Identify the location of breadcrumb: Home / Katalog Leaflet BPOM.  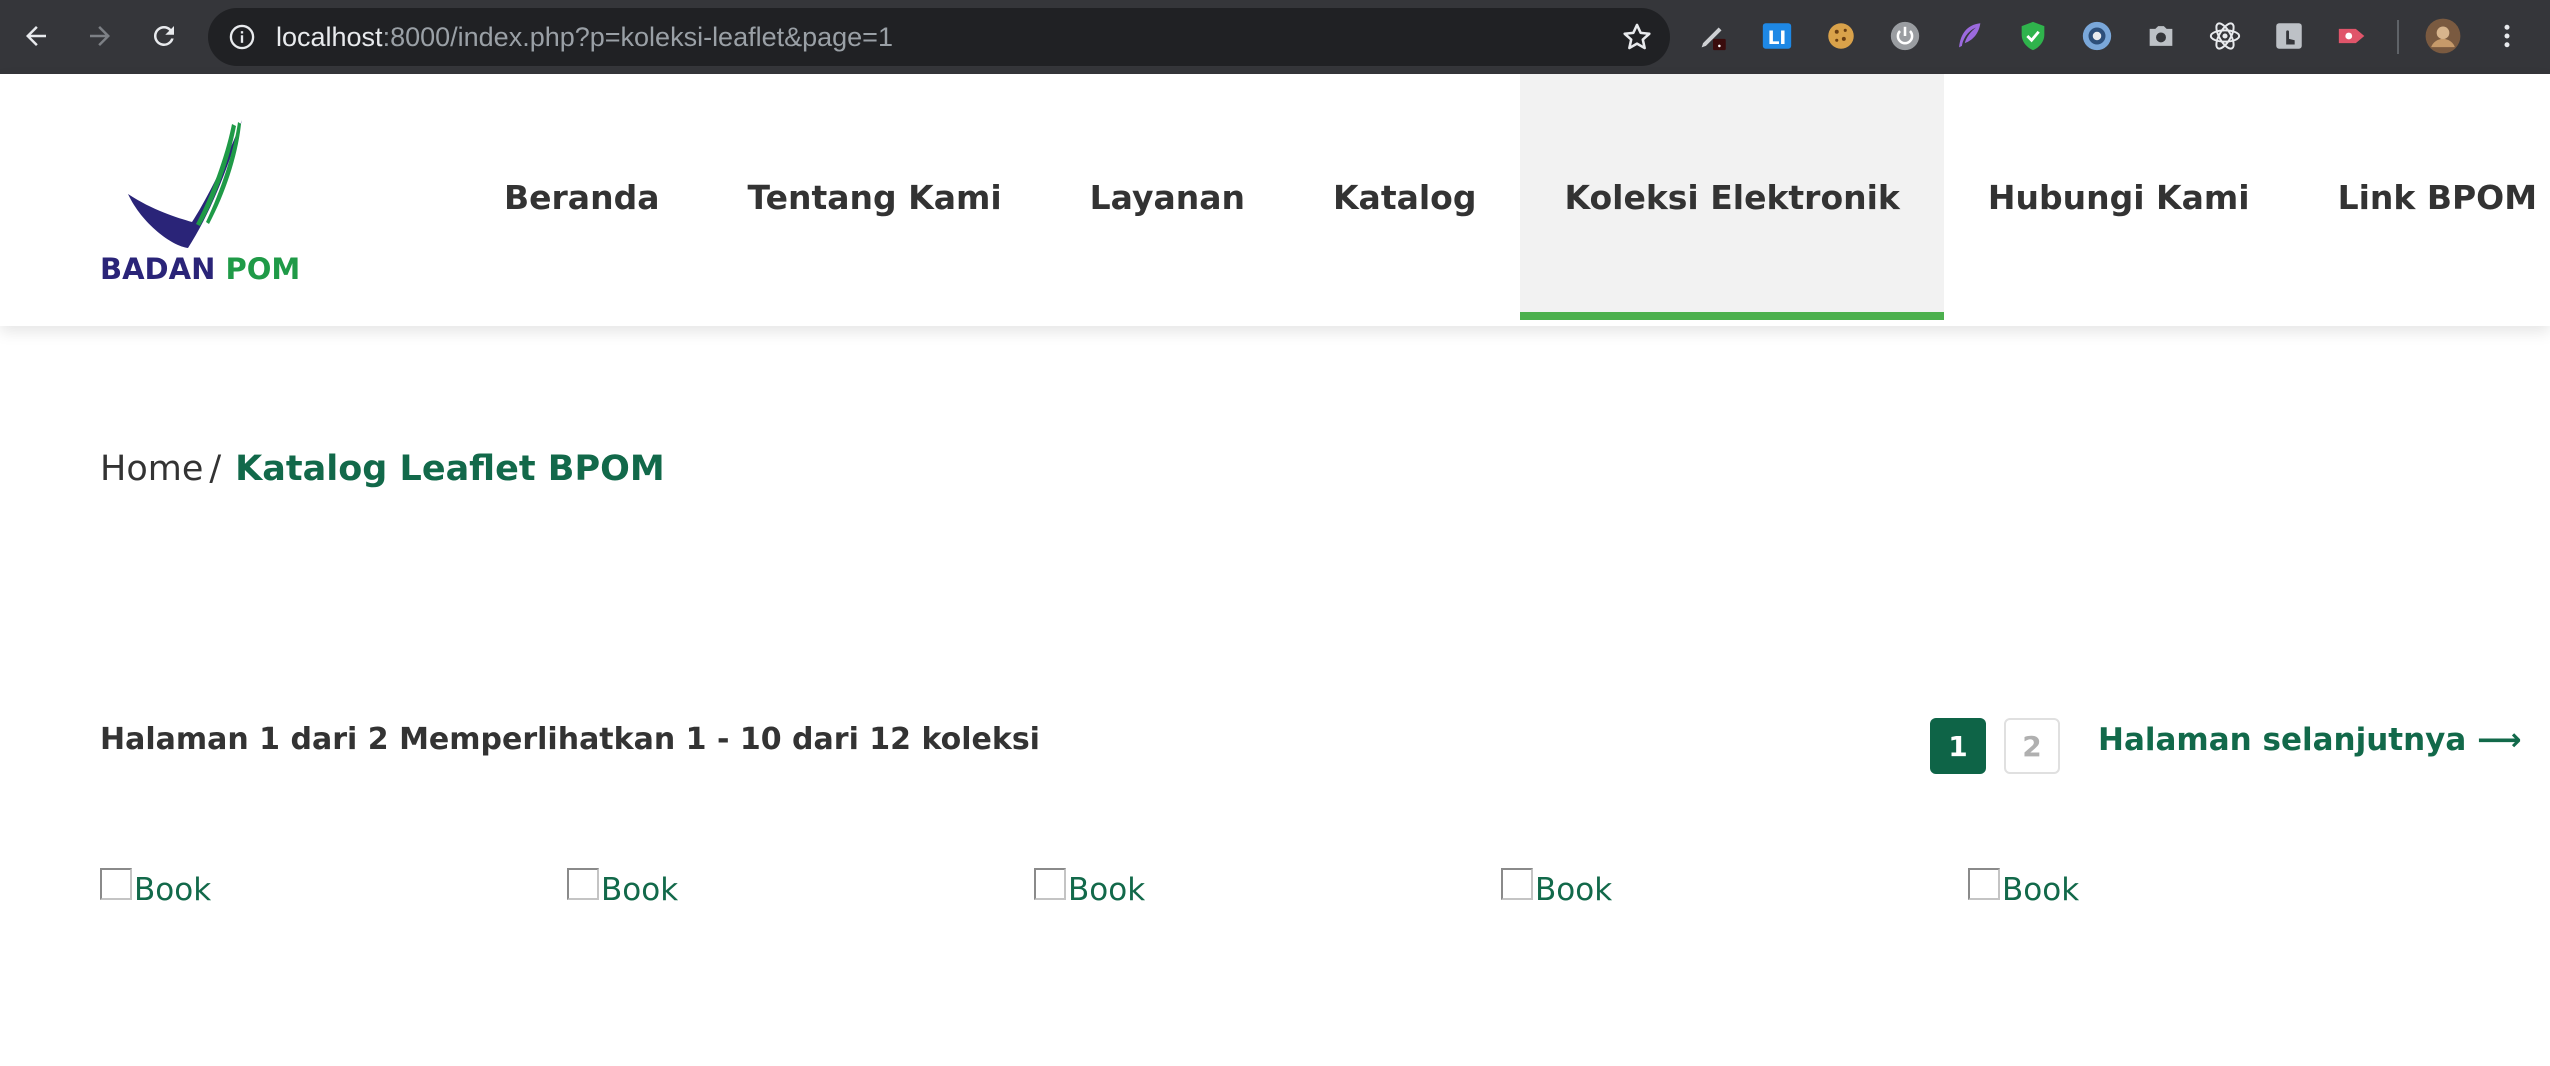
(382, 469).